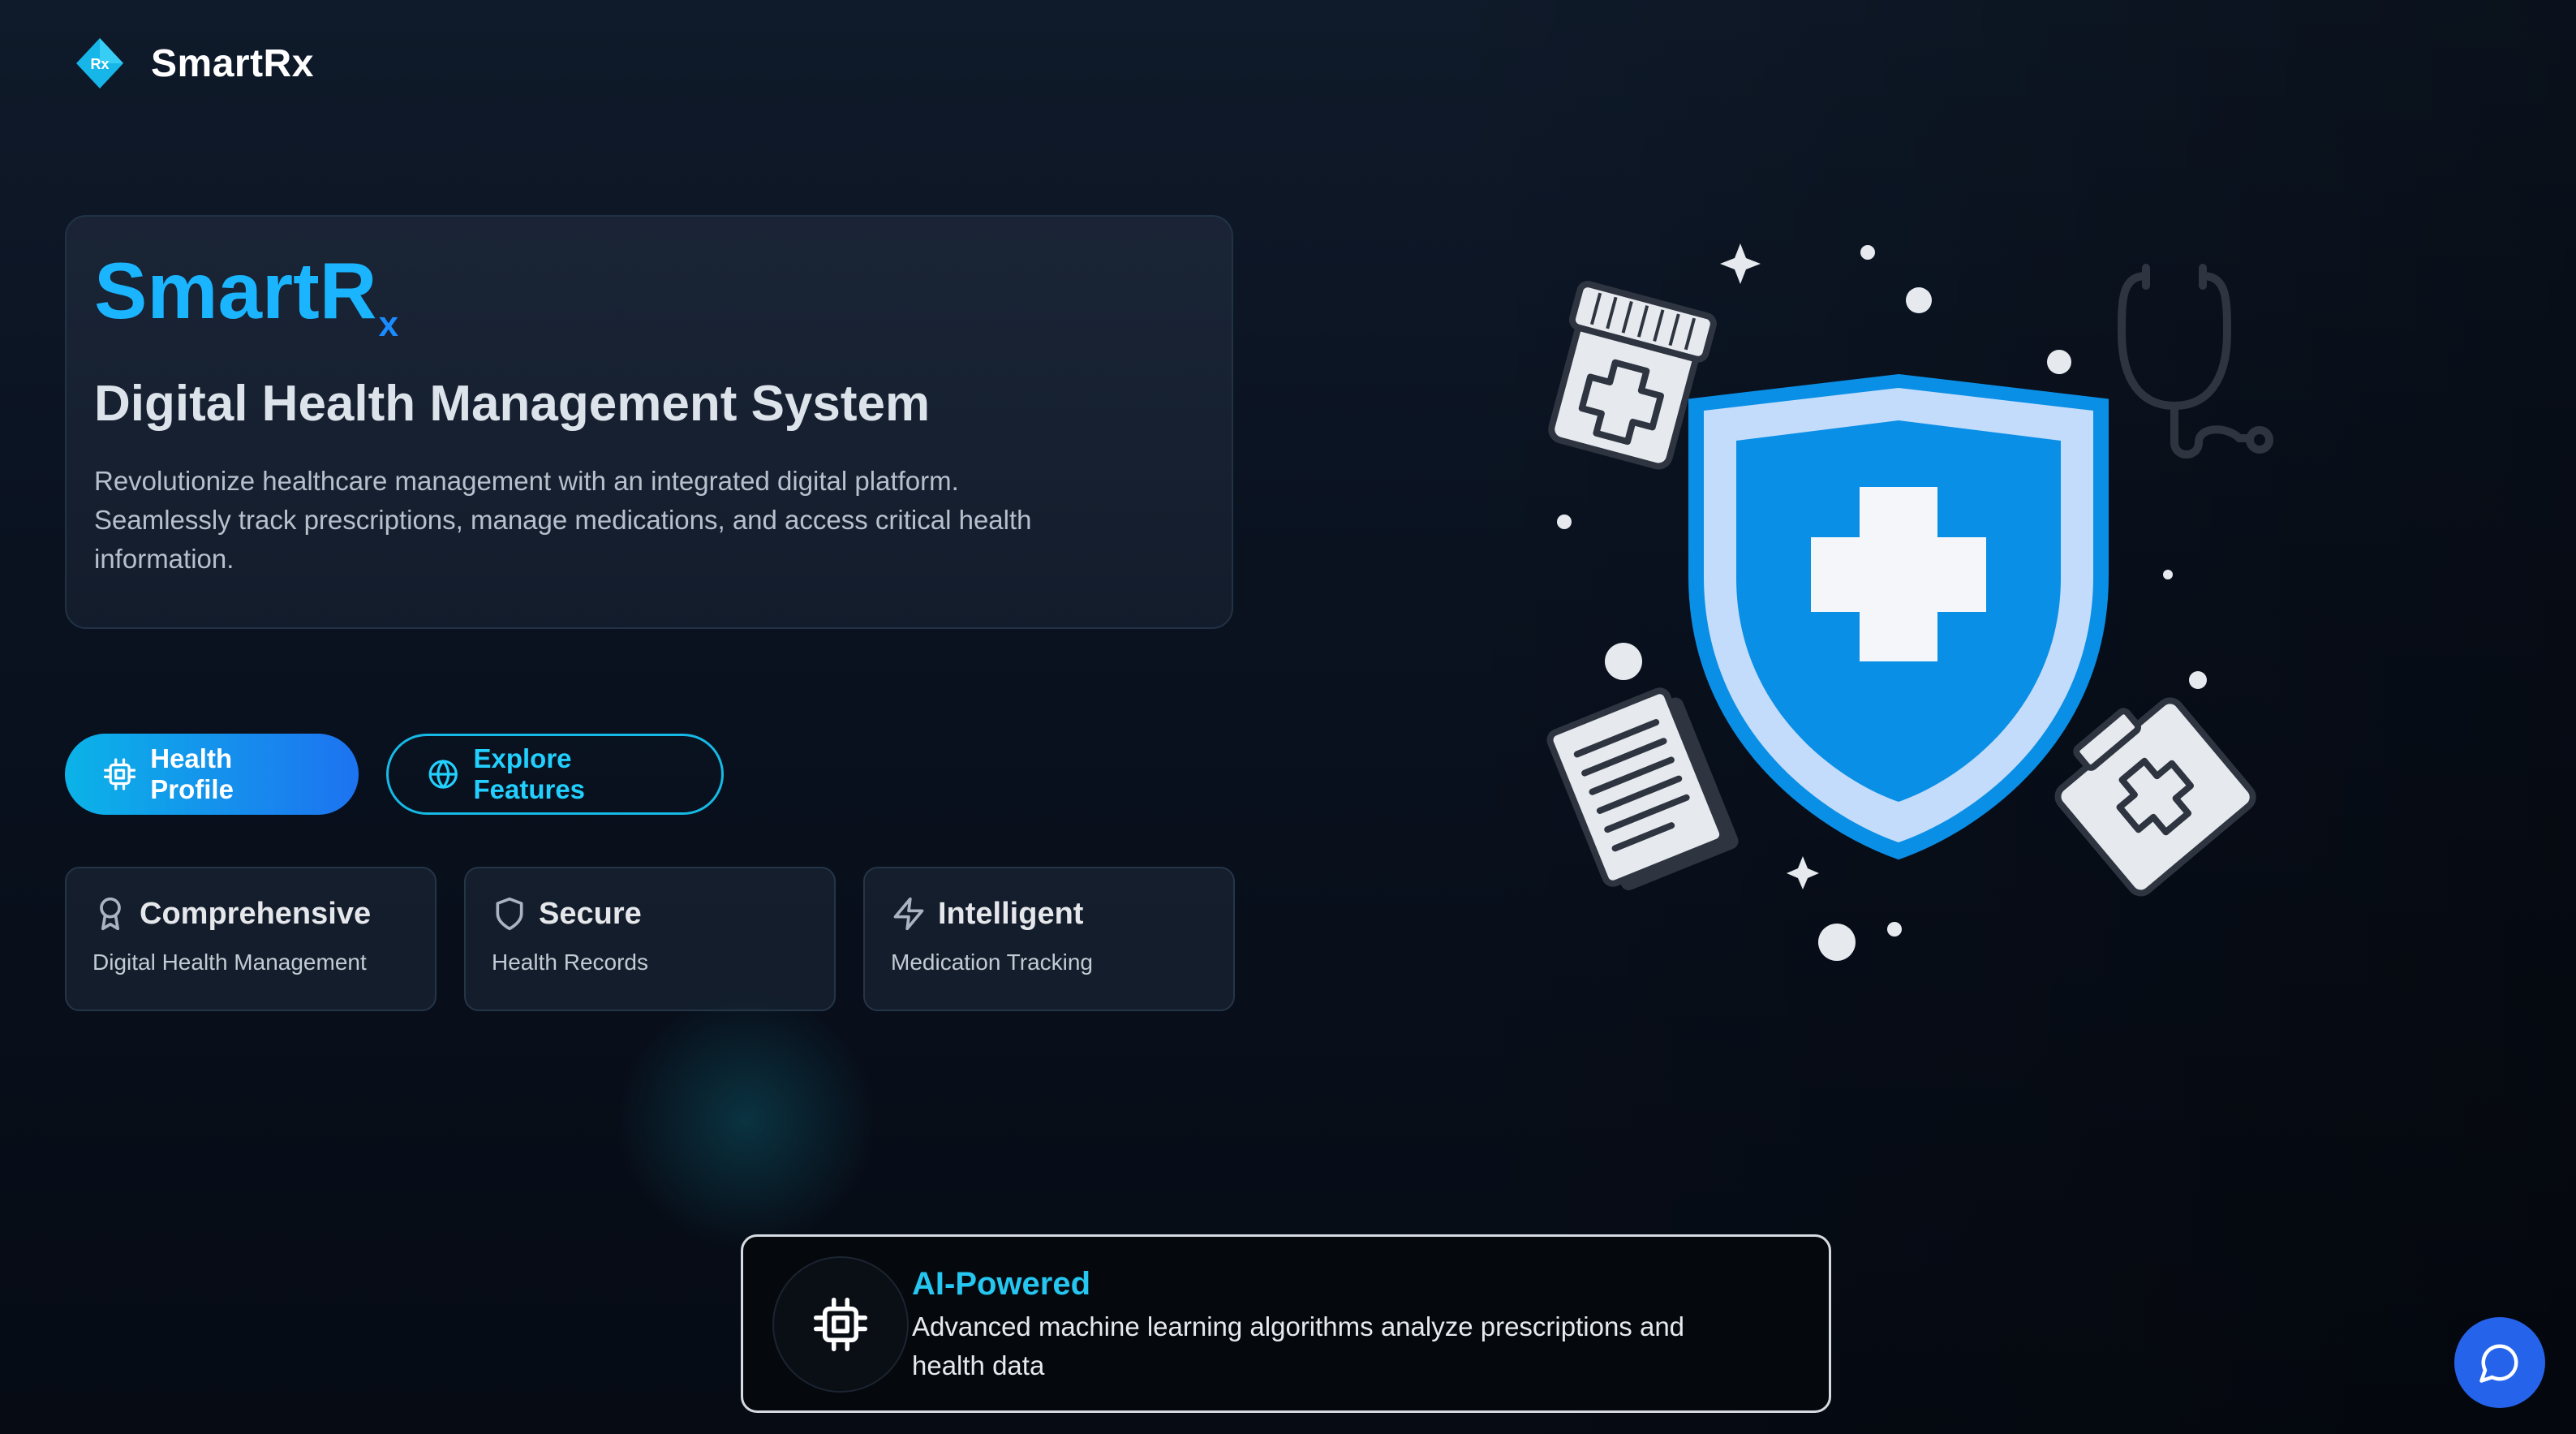  What do you see at coordinates (110, 914) in the screenshot?
I see `award-icon` at bounding box center [110, 914].